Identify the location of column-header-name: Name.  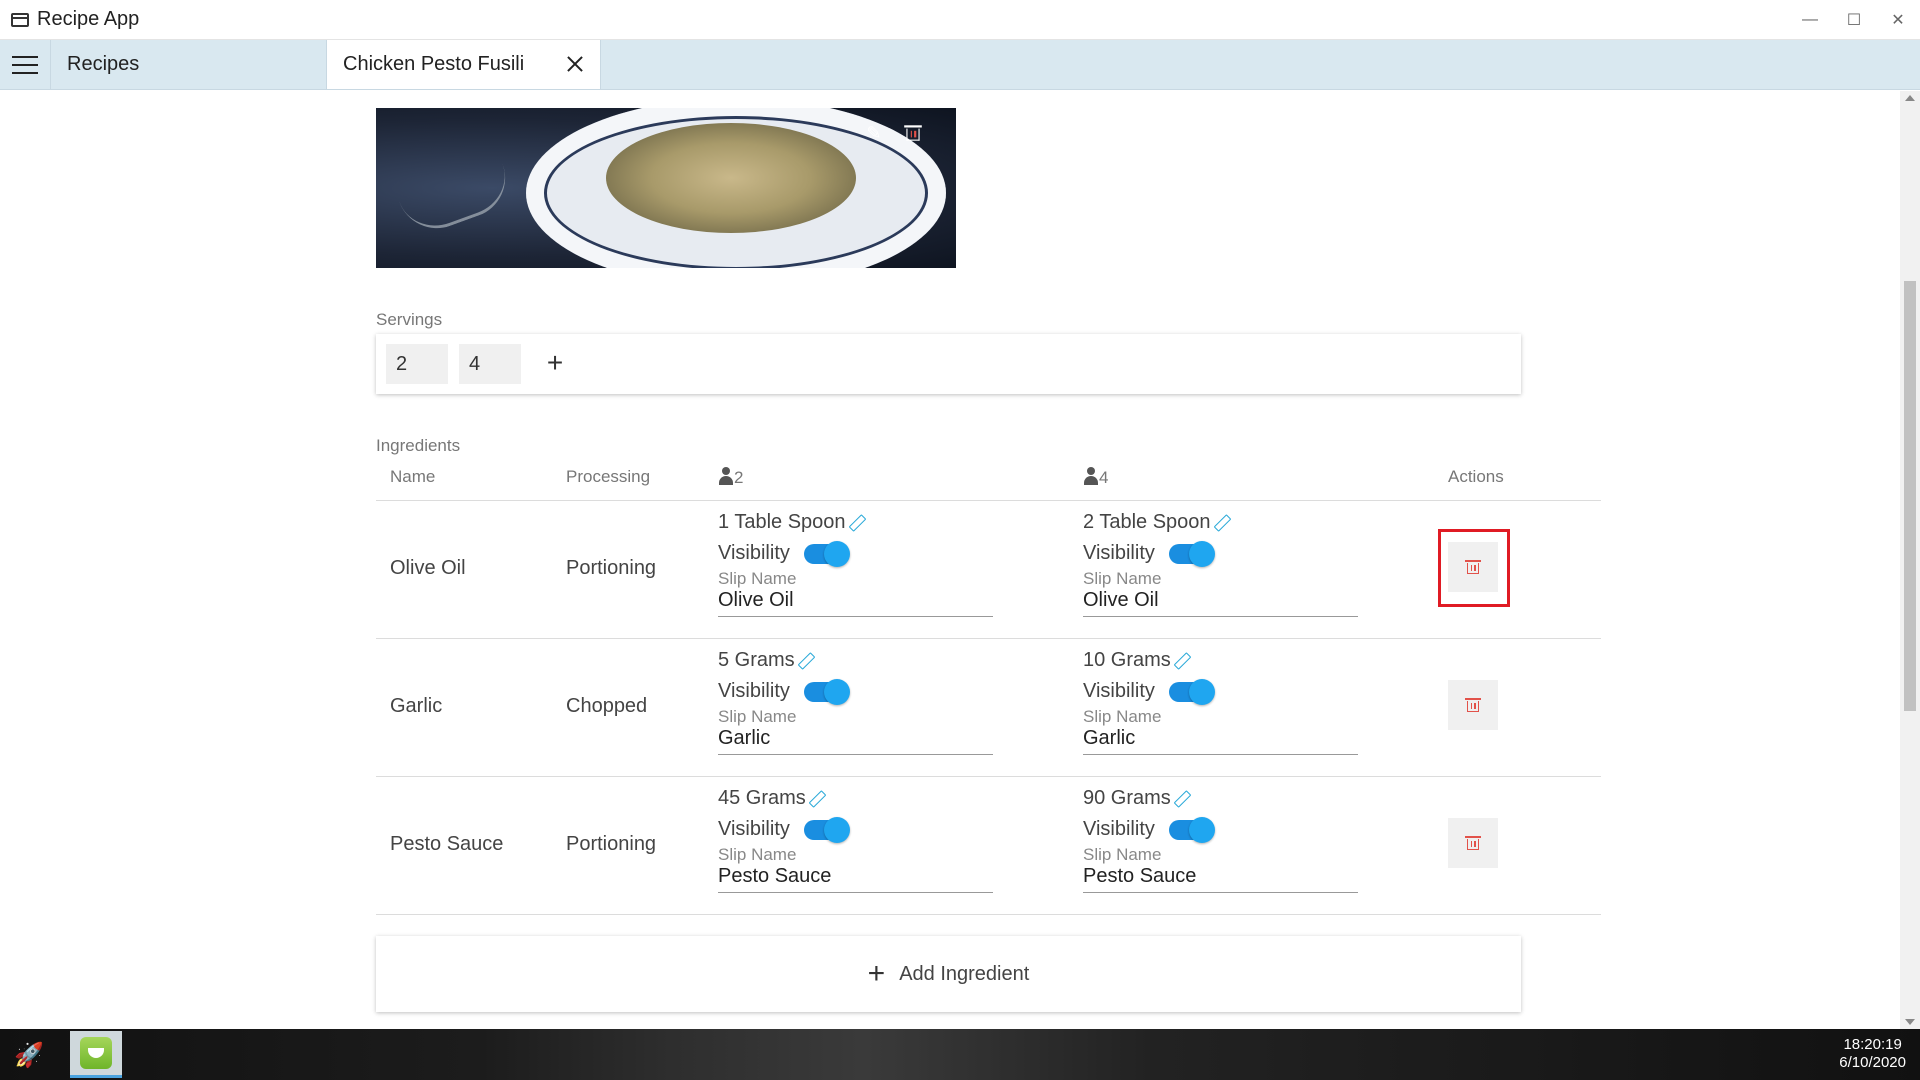
(413, 476).